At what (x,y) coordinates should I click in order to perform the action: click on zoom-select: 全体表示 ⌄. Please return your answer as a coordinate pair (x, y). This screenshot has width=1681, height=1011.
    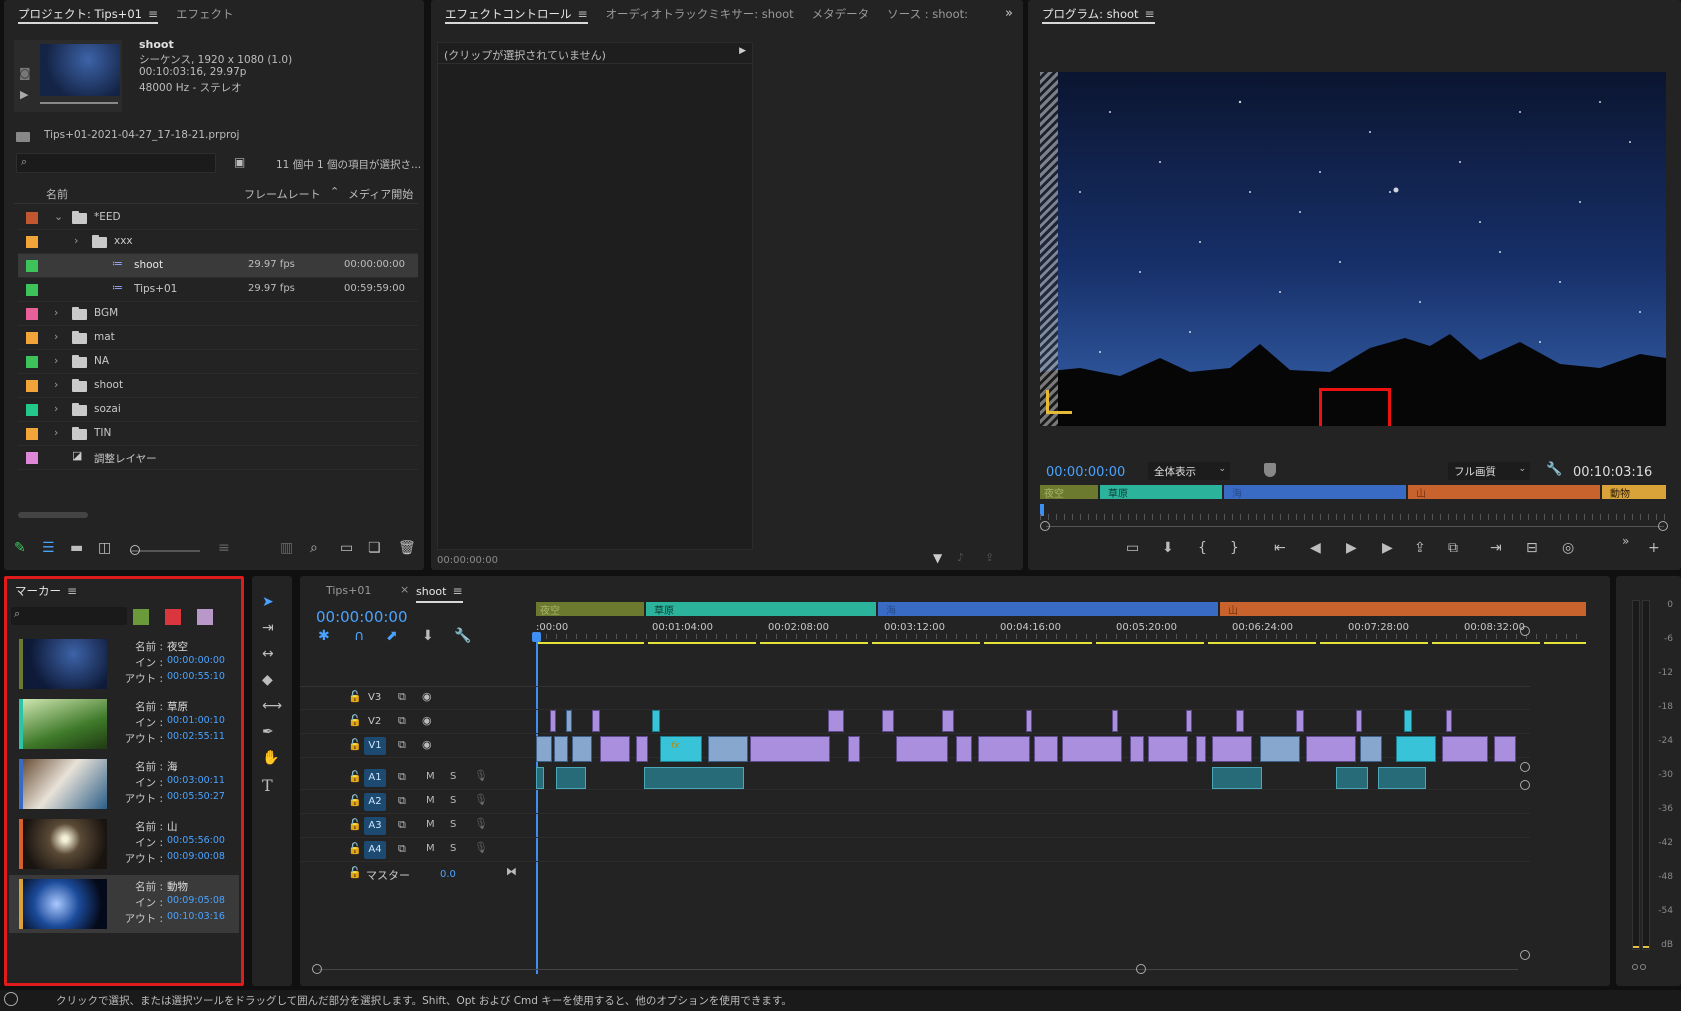
    Looking at the image, I should click on (1189, 471).